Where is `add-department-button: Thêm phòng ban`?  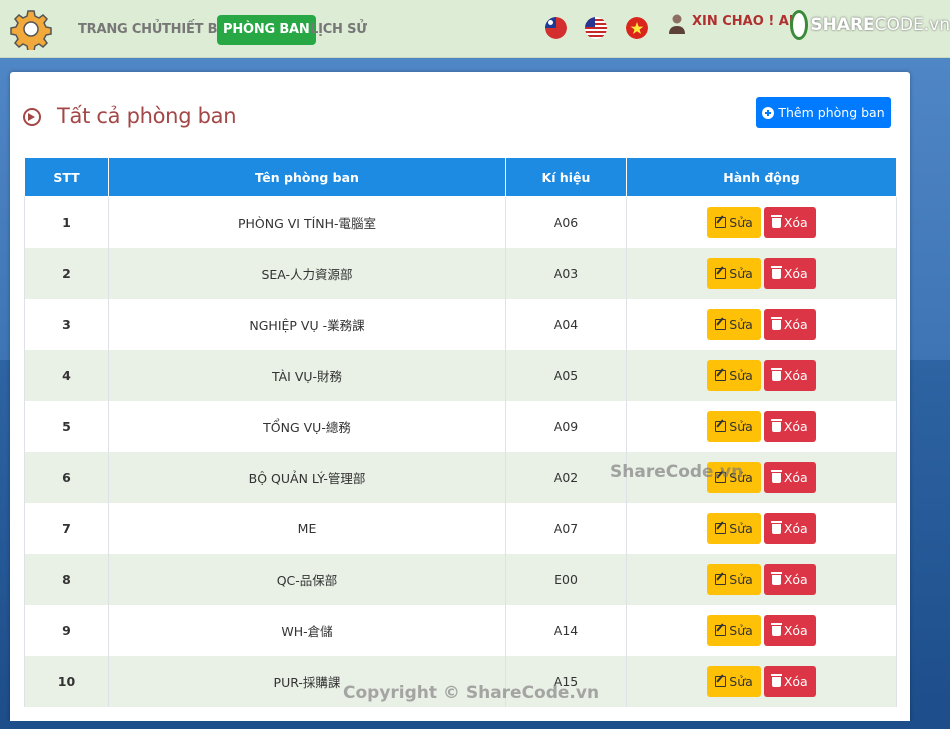 add-department-button: Thêm phòng ban is located at coordinates (823, 112).